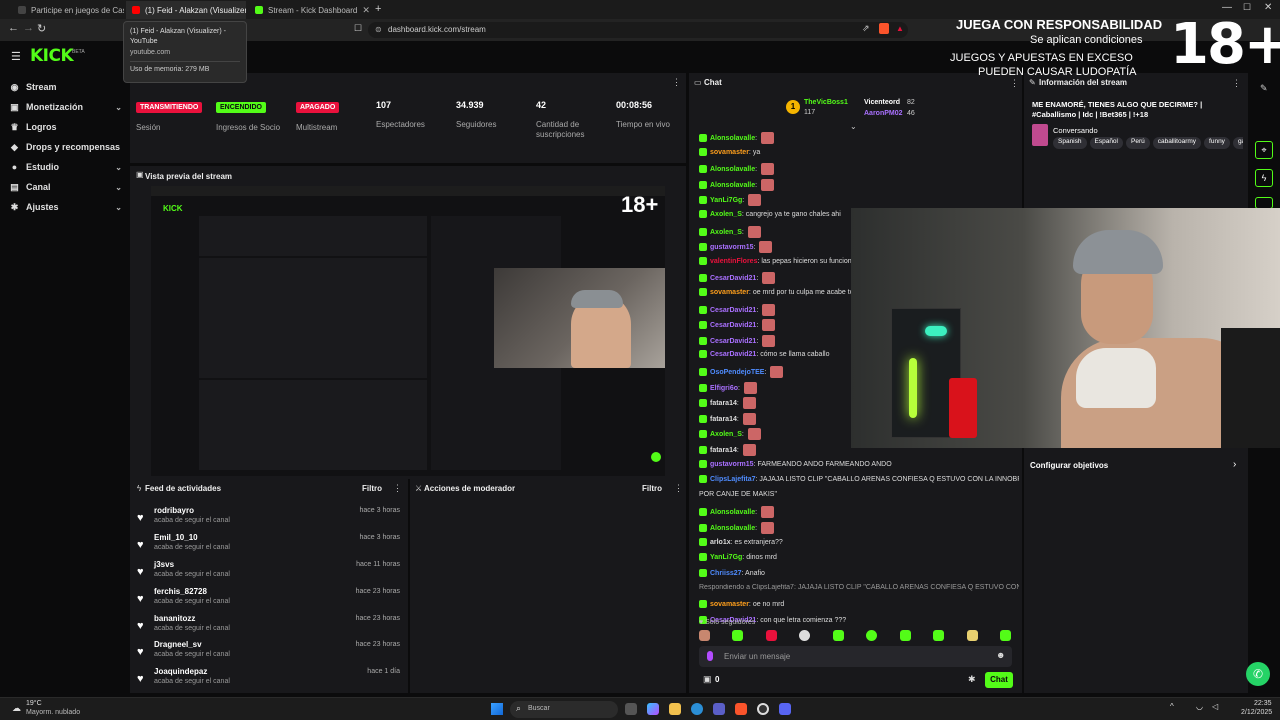  I want to click on back-icon: ←, so click(13, 28).